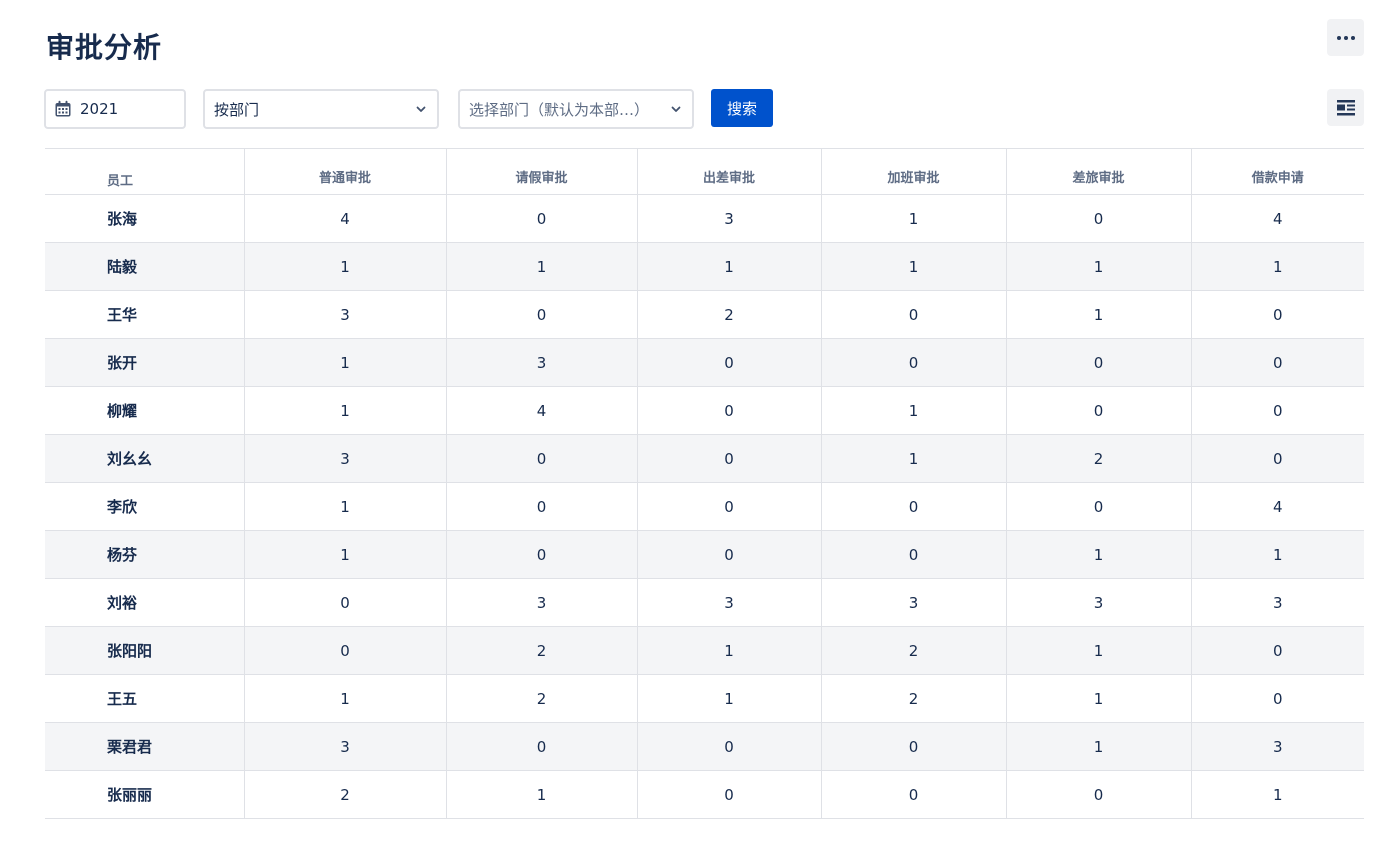 The width and height of the screenshot is (1400, 842). I want to click on table-layout-icon, so click(1345, 107).